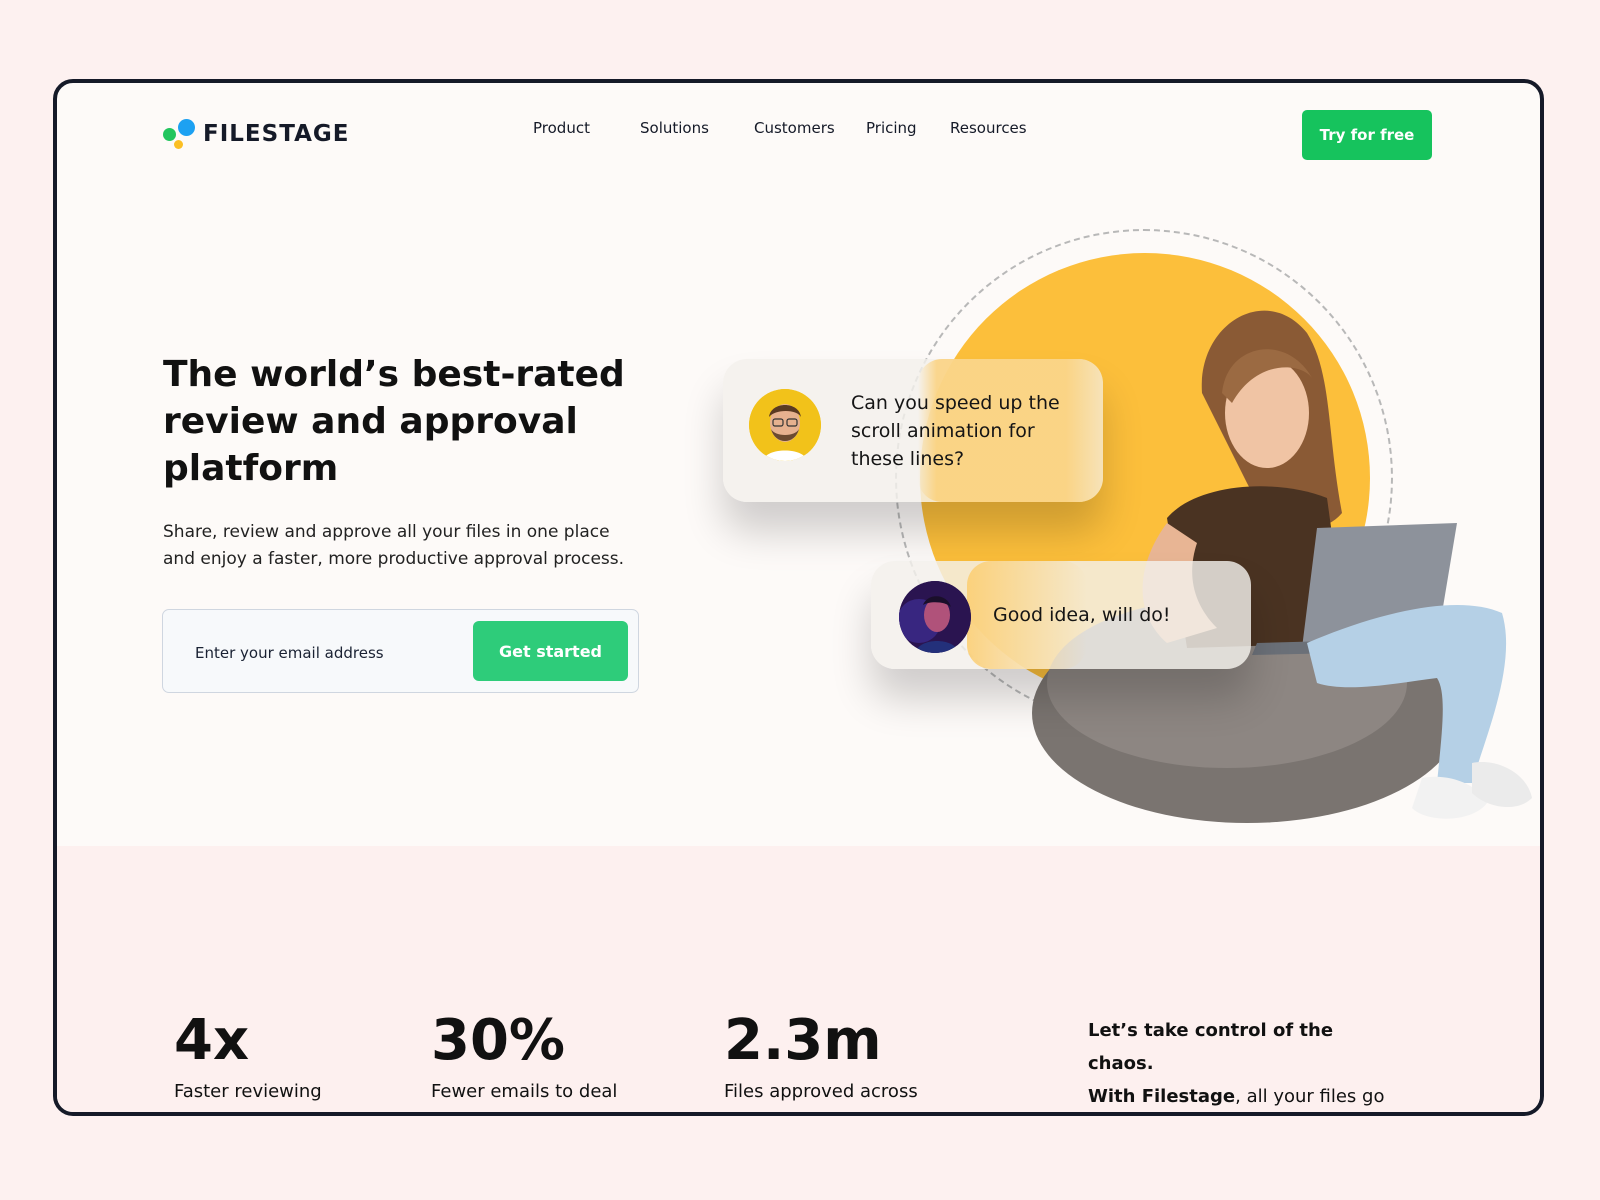  Describe the element at coordinates (821, 1091) in the screenshot. I see `stat-label: Files approved across` at that location.